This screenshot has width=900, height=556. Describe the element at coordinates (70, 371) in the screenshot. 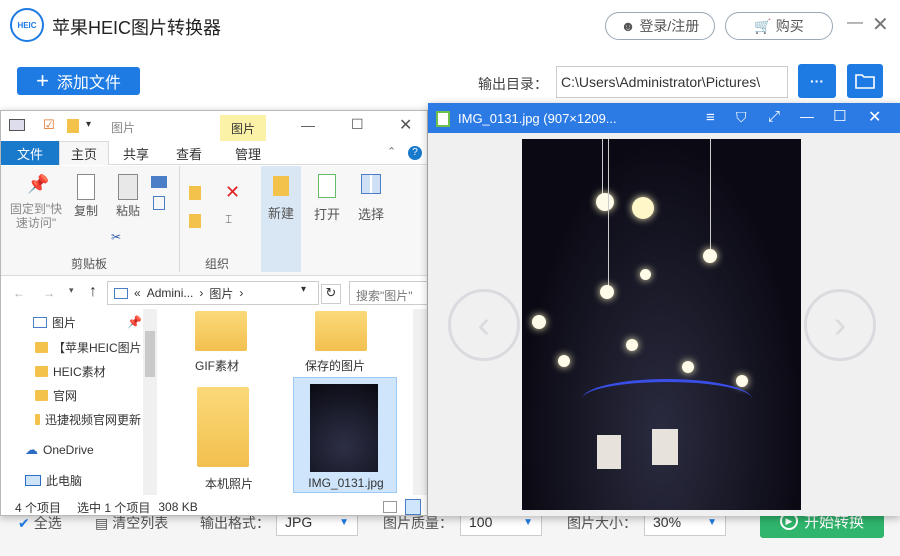

I see `nav-item-heic-material: HEIC素材` at that location.